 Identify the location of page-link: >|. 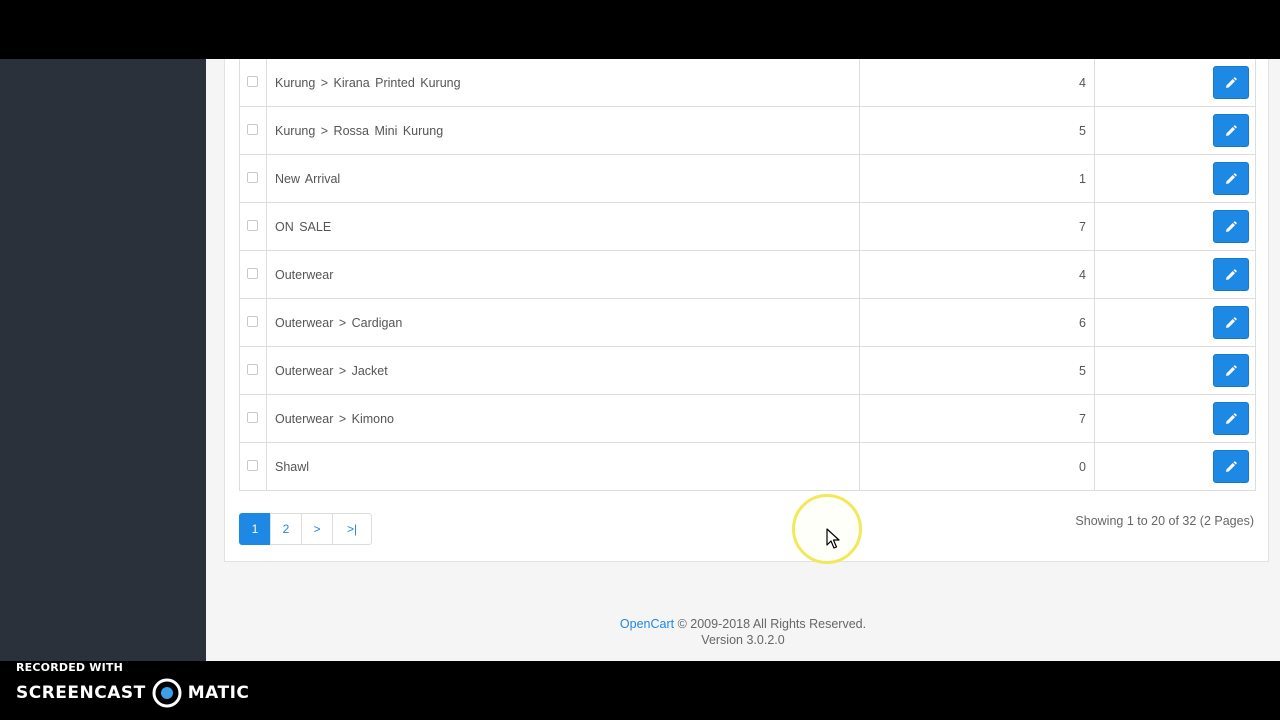
(352, 529).